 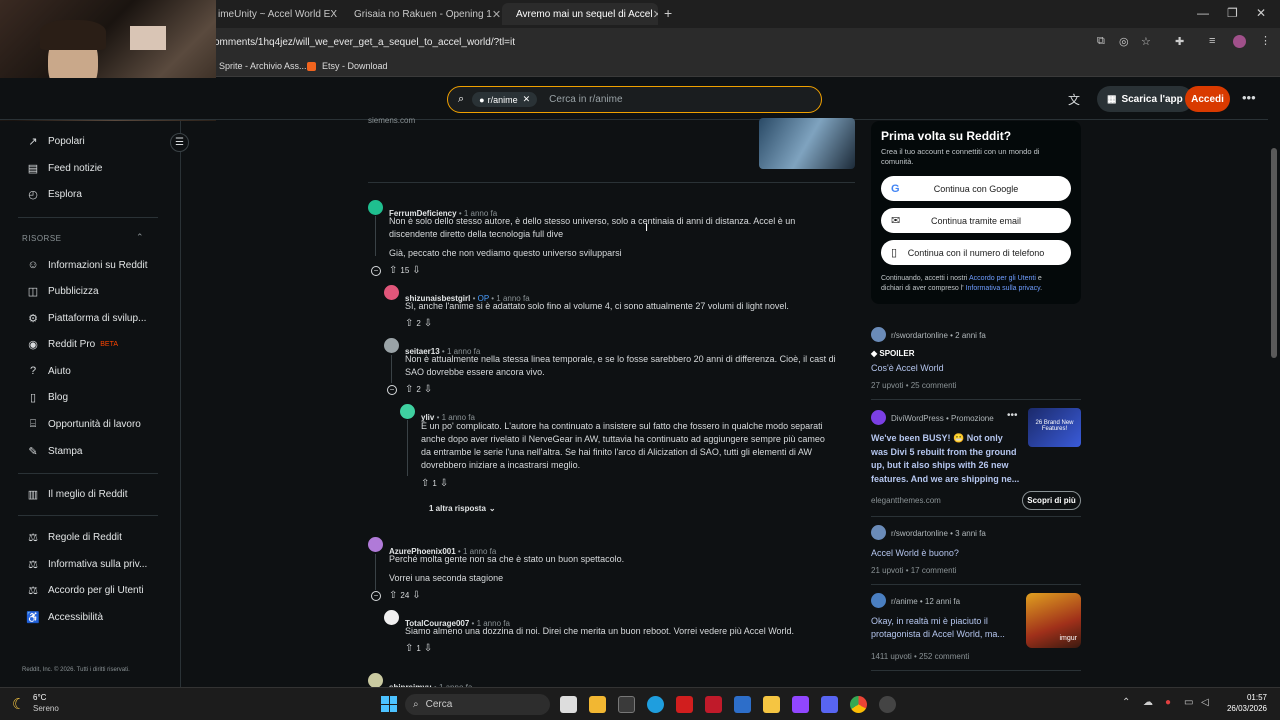 What do you see at coordinates (18, 704) in the screenshot?
I see `weather-moon-icon: ☾` at bounding box center [18, 704].